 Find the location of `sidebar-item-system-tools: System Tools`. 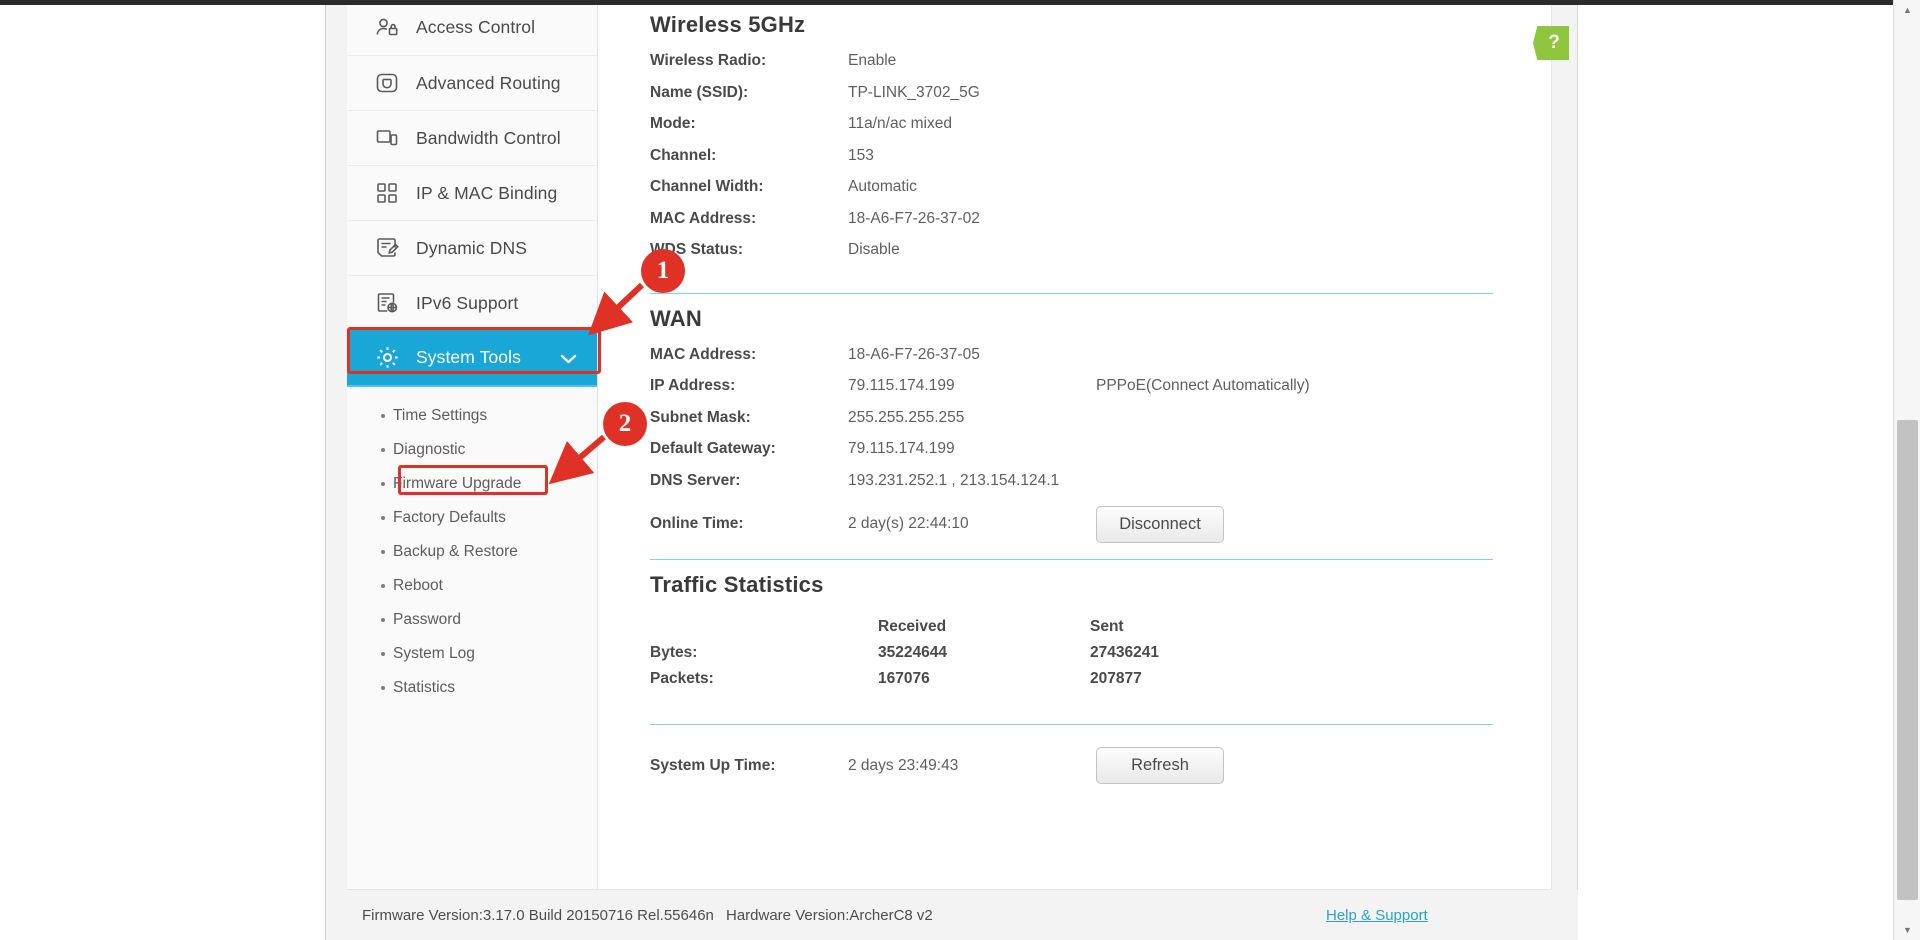

sidebar-item-system-tools: System Tools is located at coordinates (472, 358).